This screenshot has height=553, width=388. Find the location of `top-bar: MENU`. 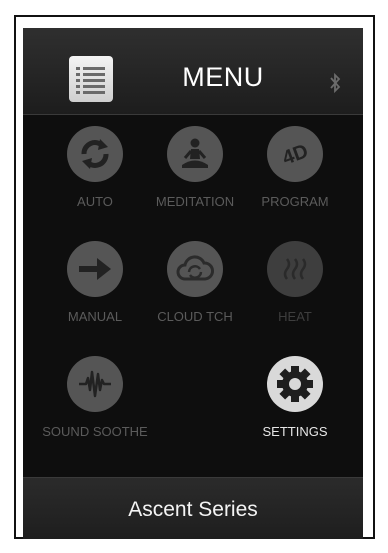

top-bar: MENU is located at coordinates (193, 71).